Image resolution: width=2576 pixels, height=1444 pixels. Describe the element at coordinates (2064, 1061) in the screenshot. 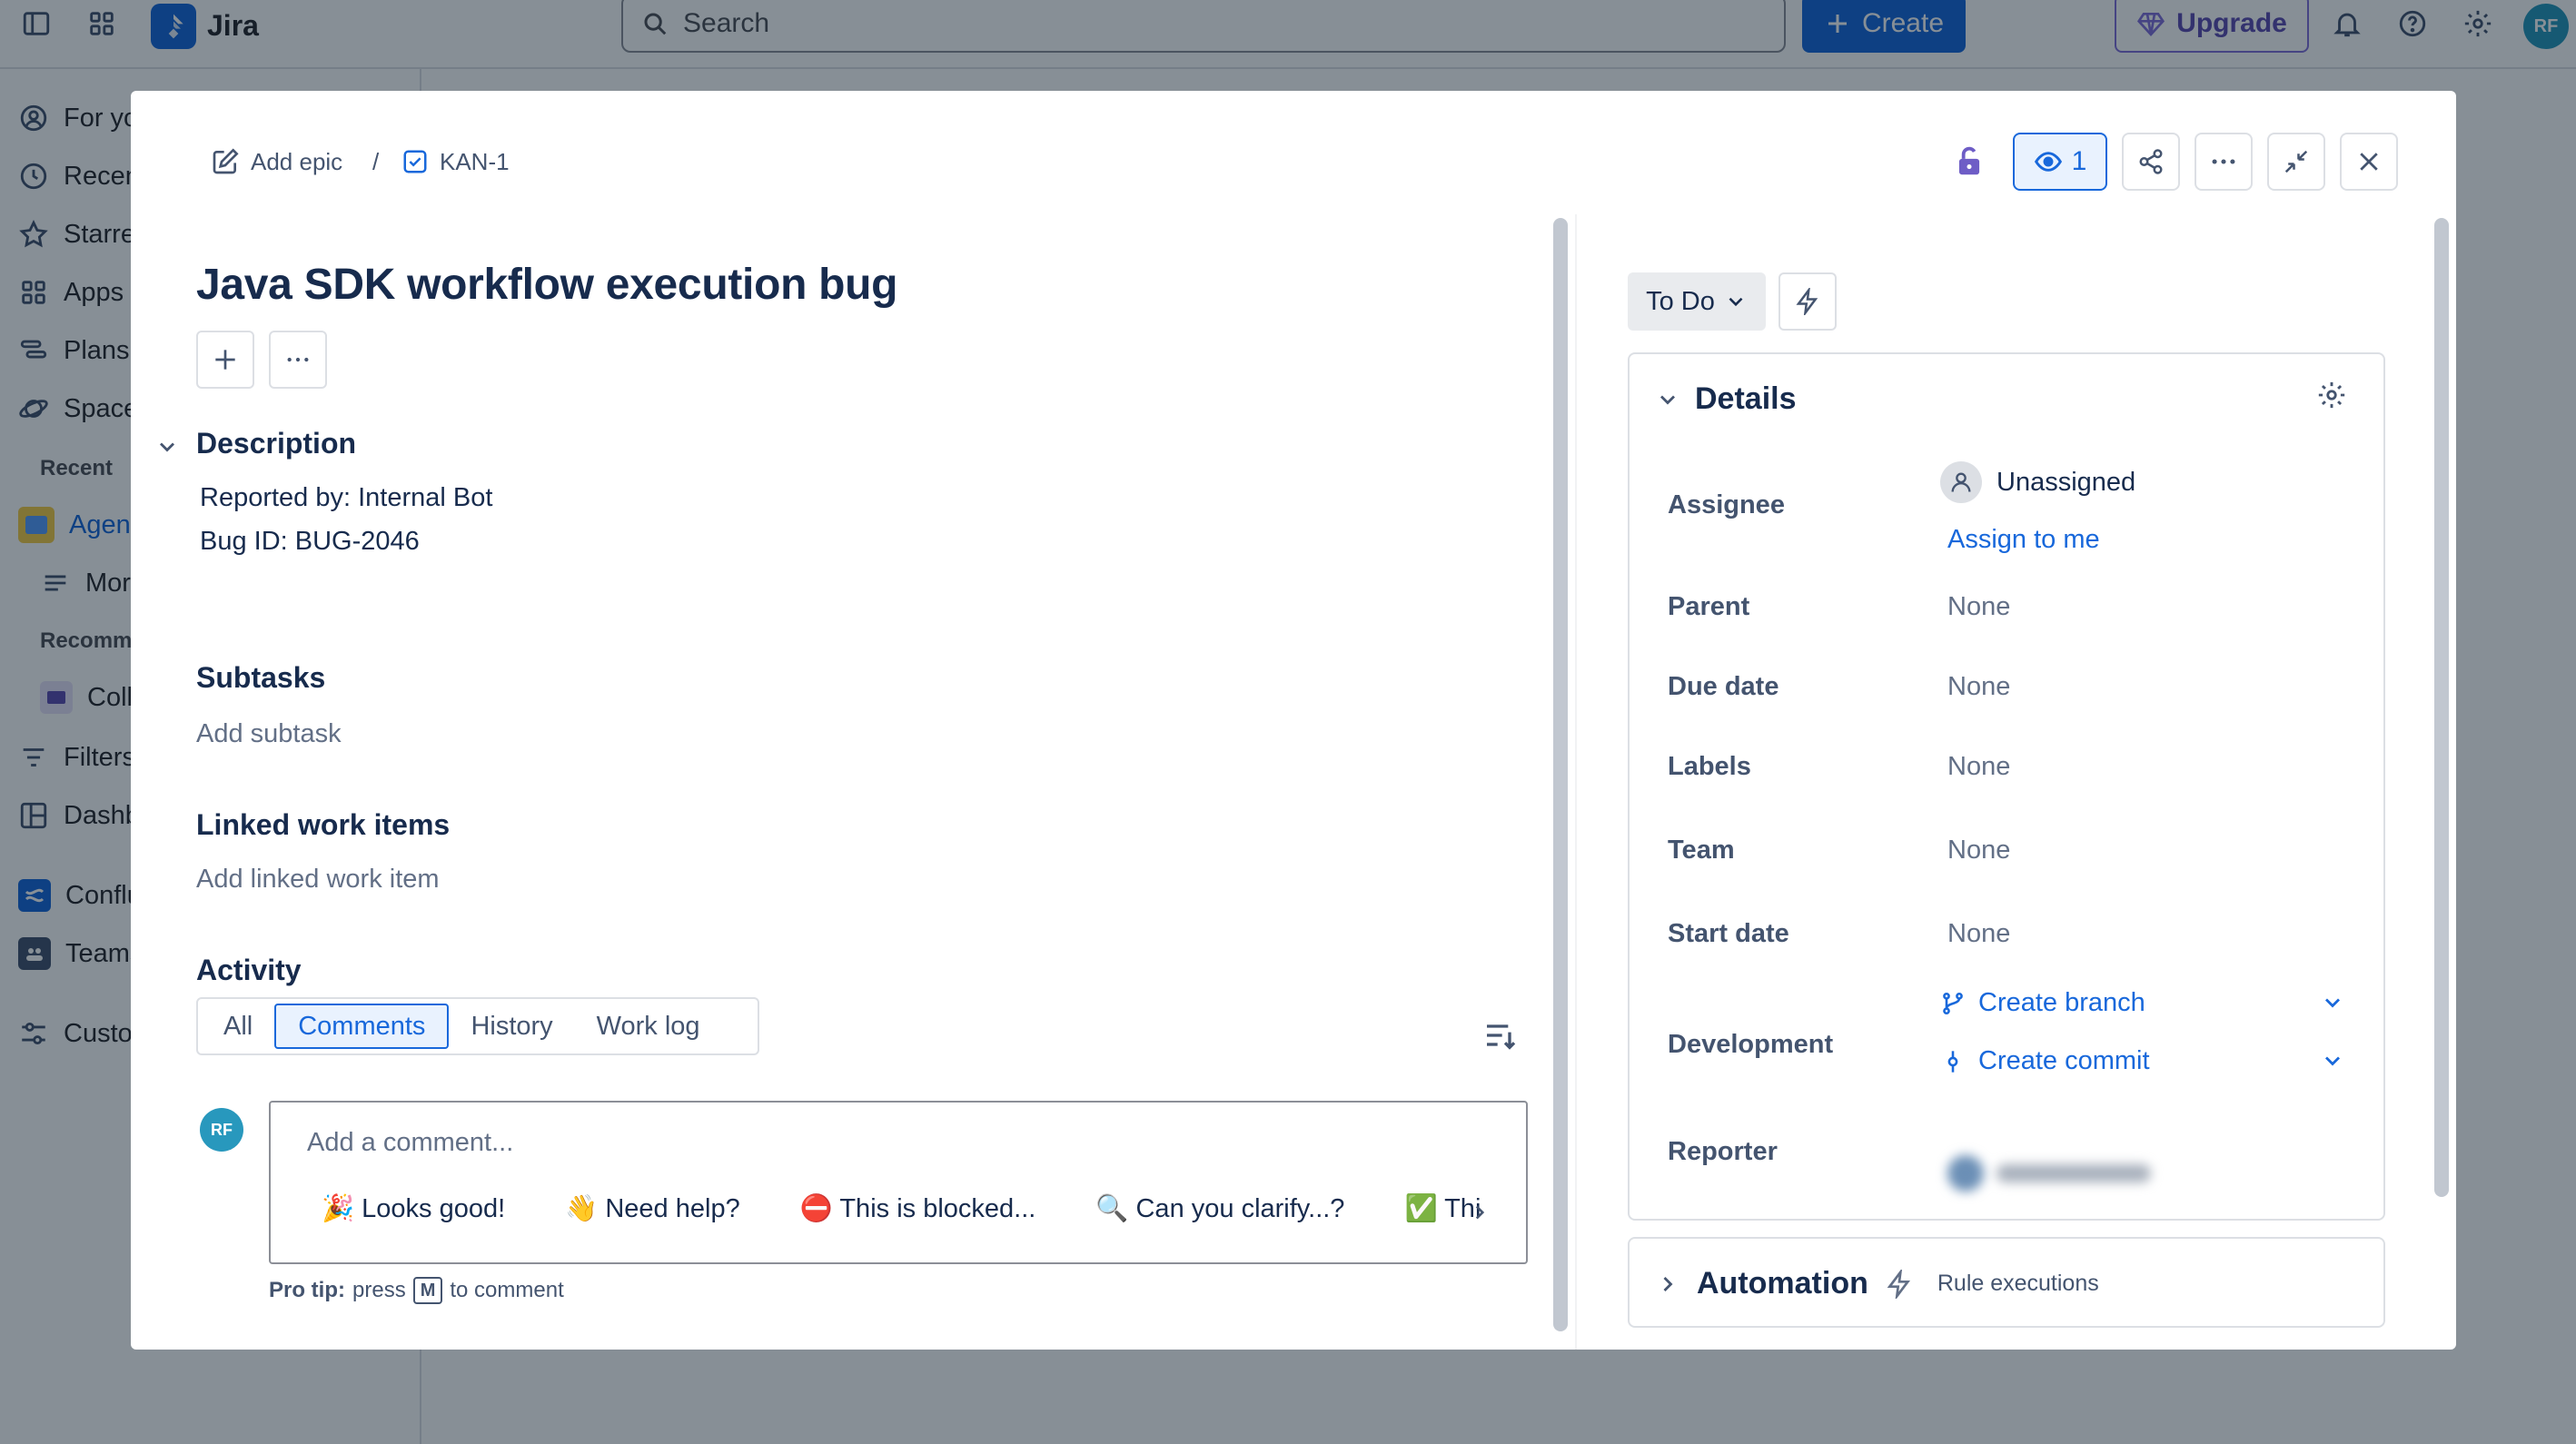

I see `create-commit-label: Create commit` at that location.